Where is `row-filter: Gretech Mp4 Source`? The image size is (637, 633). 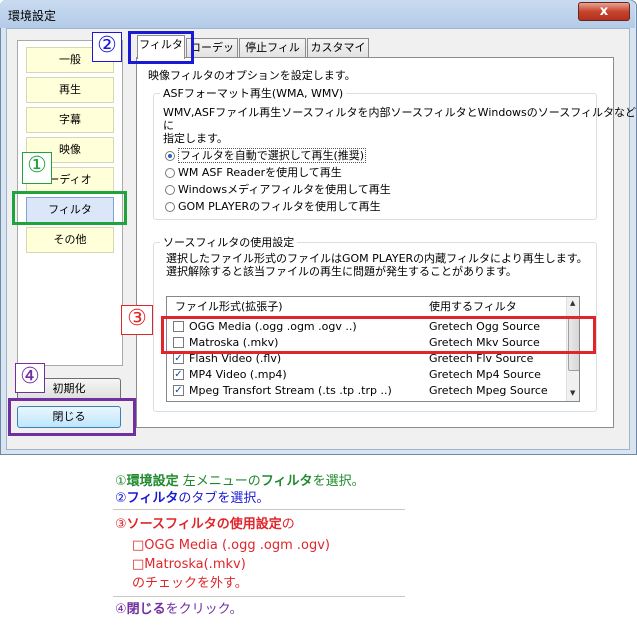 row-filter: Gretech Mp4 Source is located at coordinates (485, 374).